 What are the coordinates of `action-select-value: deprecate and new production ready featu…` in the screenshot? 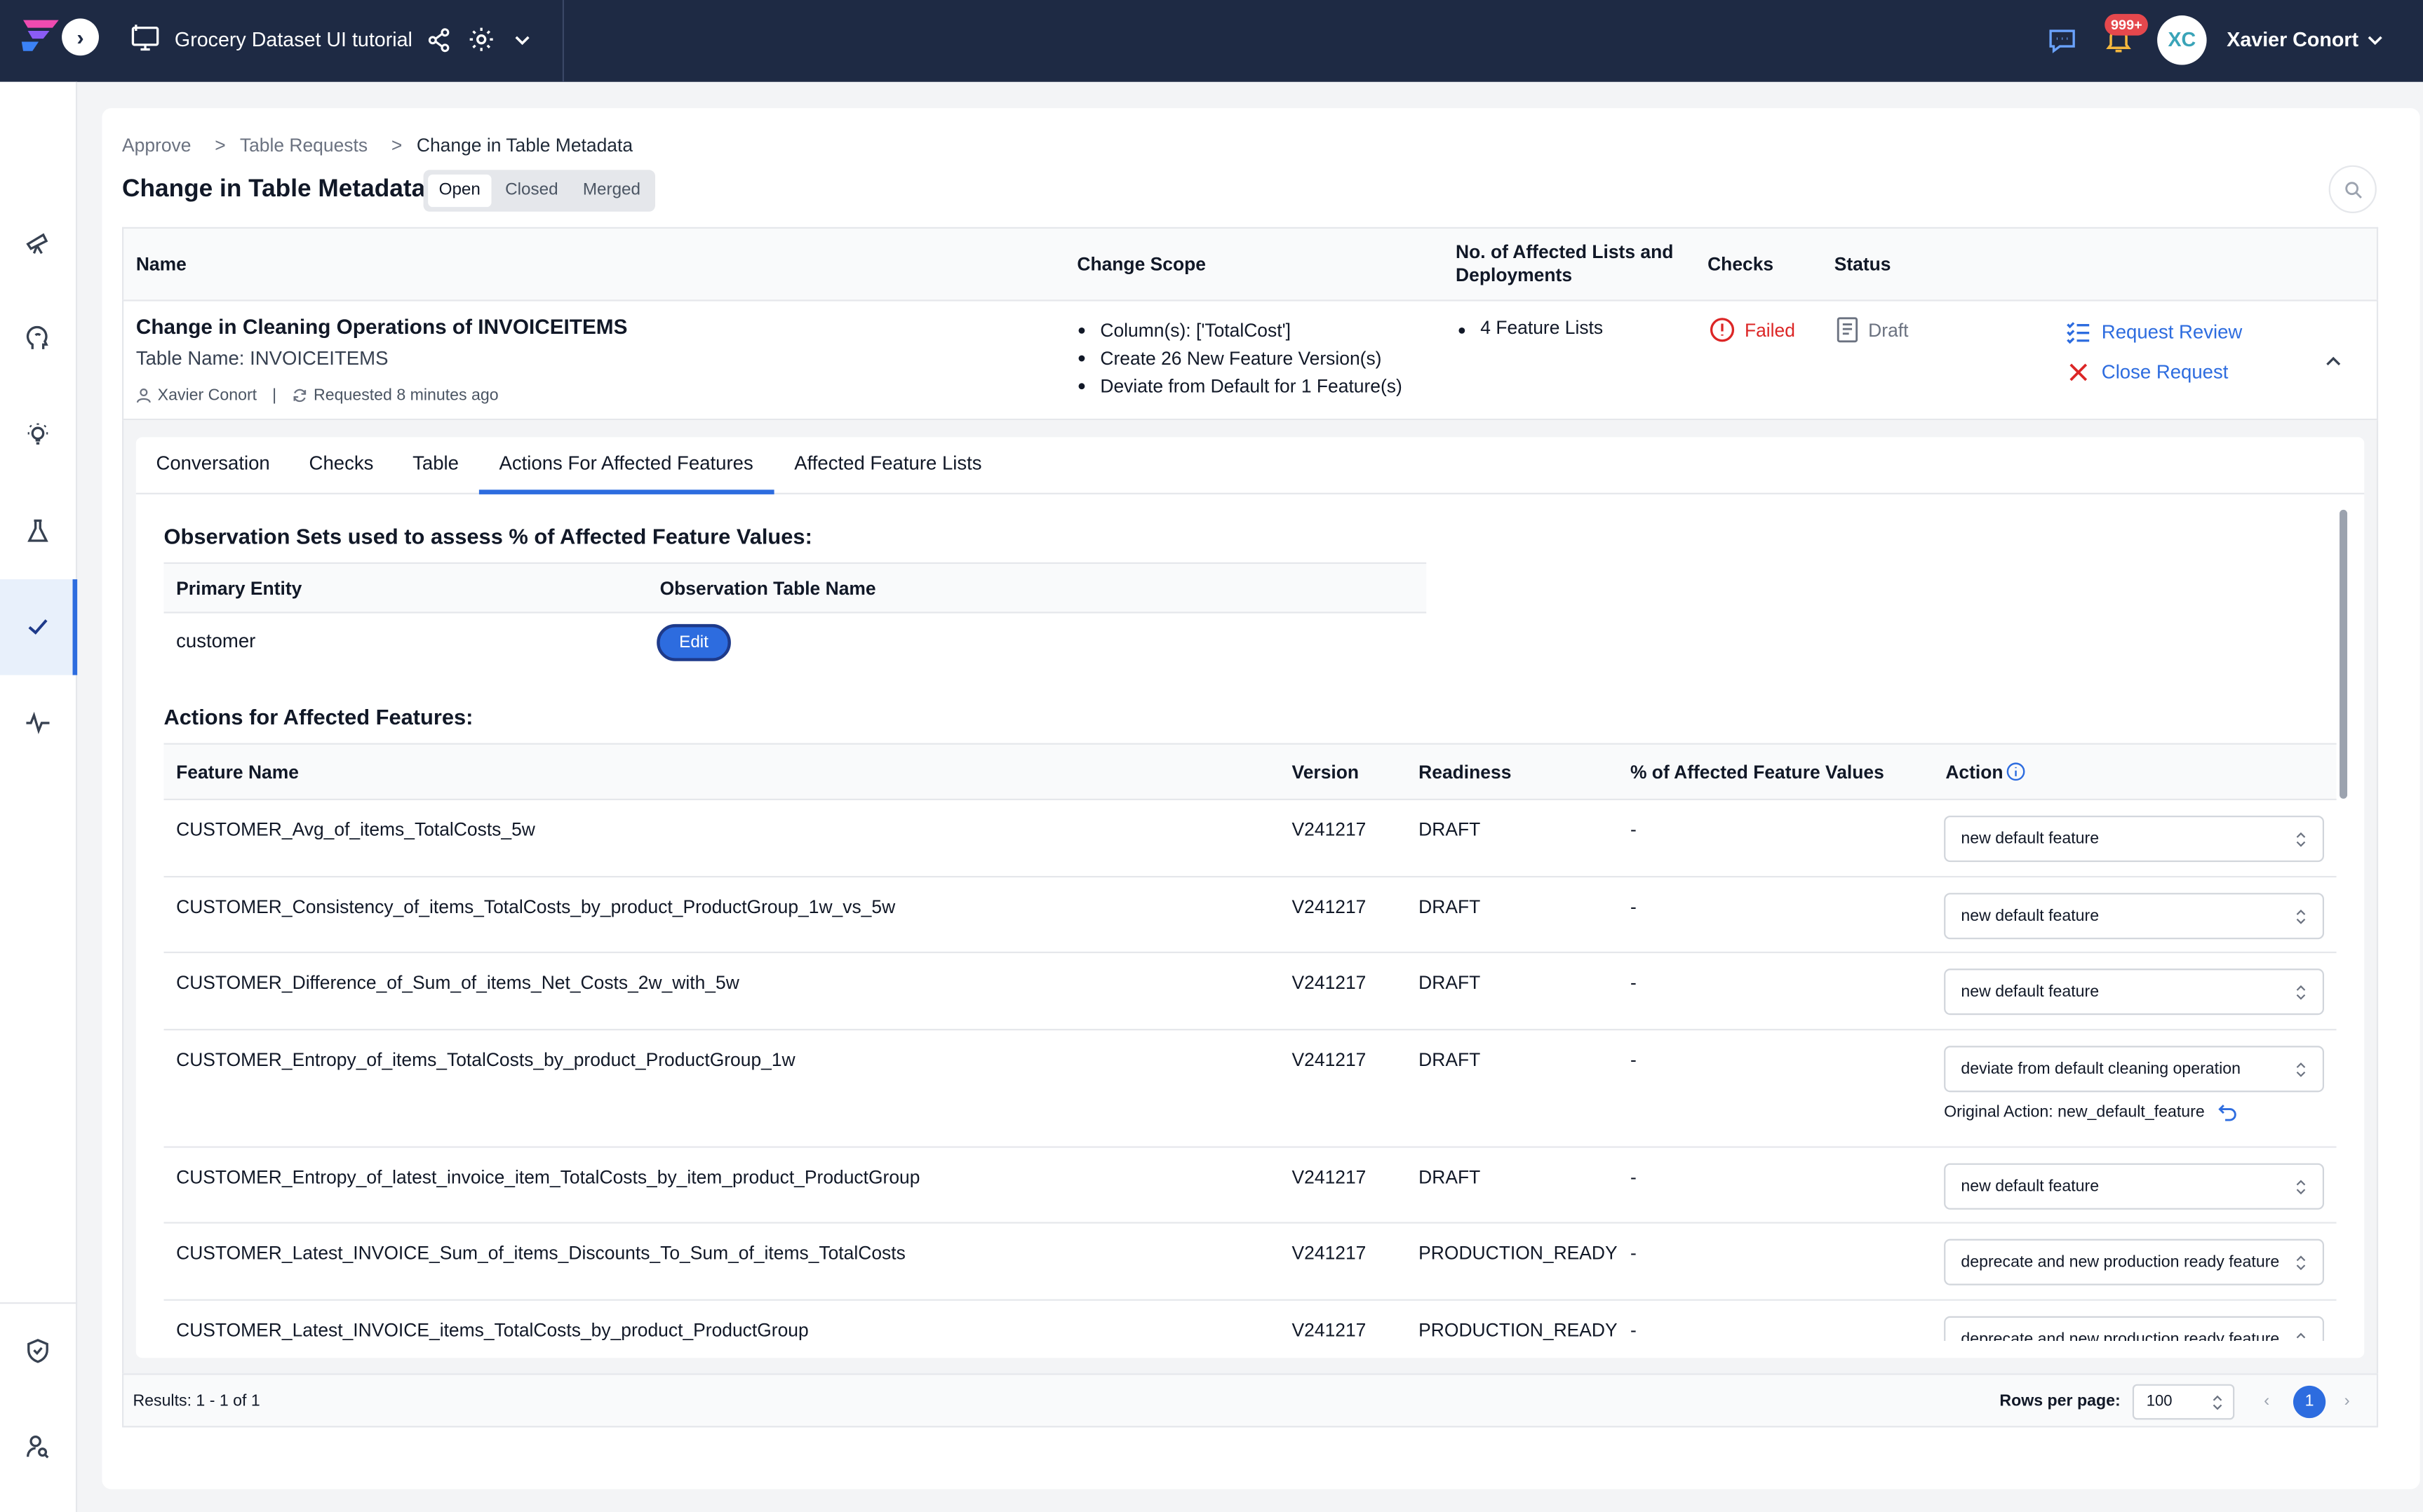 It's located at (2120, 1336).